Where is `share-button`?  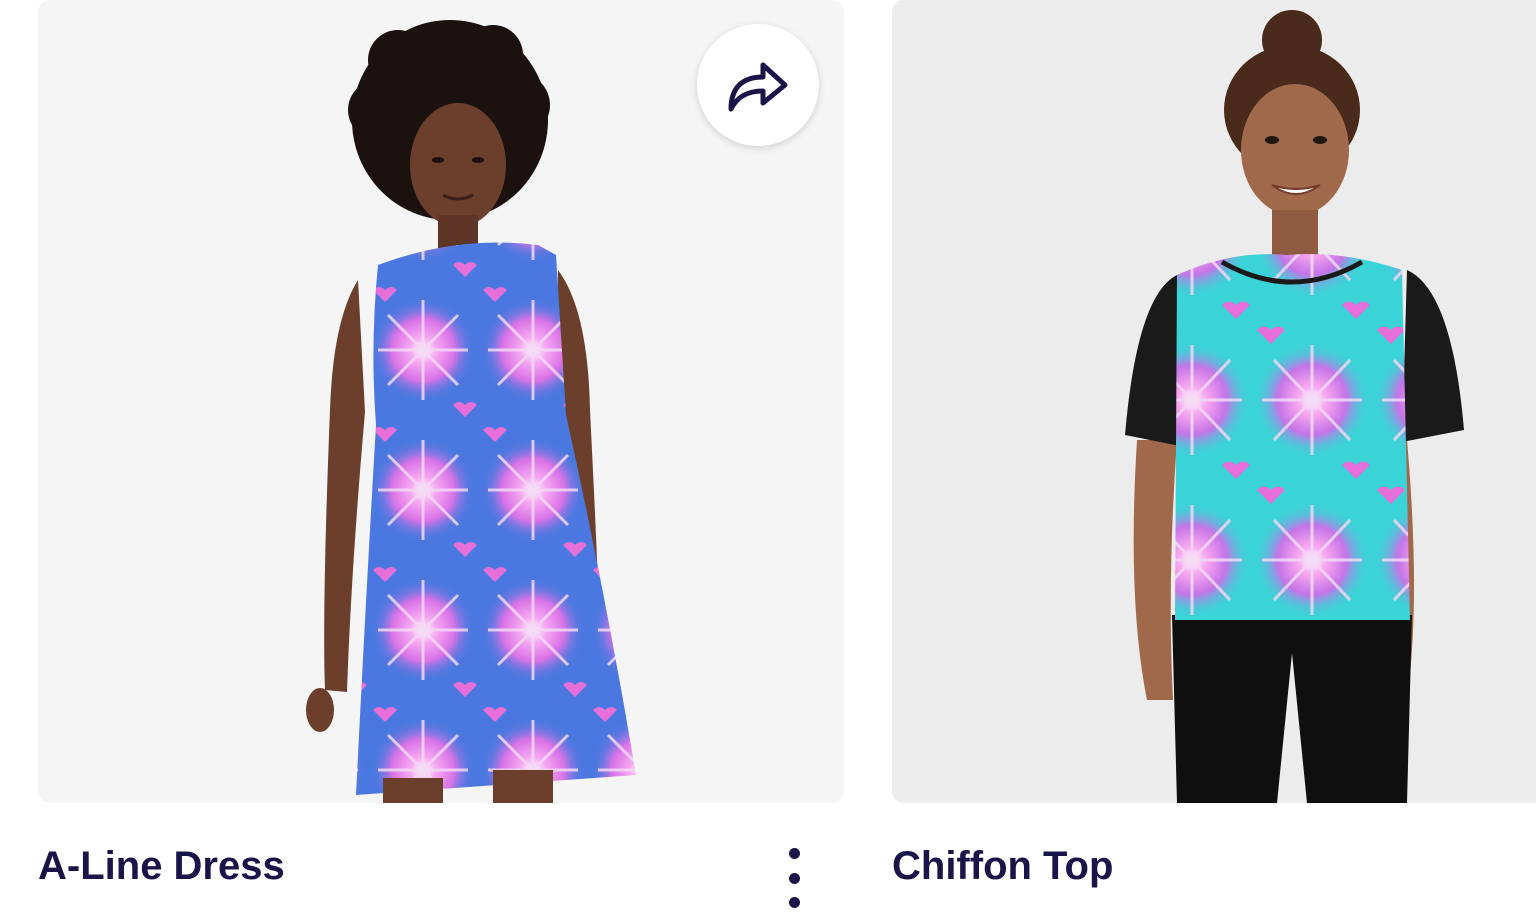 share-button is located at coordinates (758, 85).